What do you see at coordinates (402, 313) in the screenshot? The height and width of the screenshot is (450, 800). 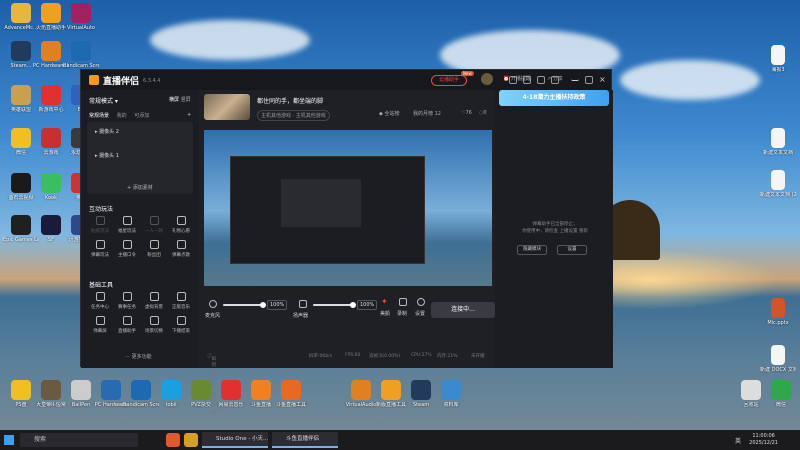 I see `record-label: 录制` at bounding box center [402, 313].